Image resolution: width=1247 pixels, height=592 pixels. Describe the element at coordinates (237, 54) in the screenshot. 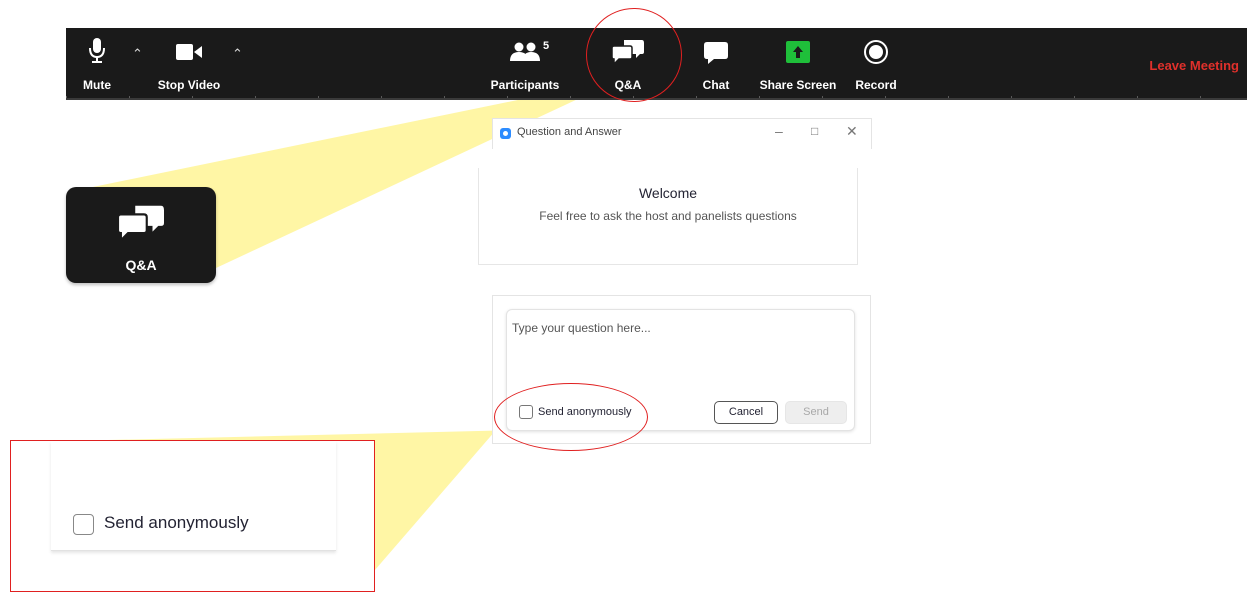

I see `video-options-chevron-up-icon: ⌃` at that location.